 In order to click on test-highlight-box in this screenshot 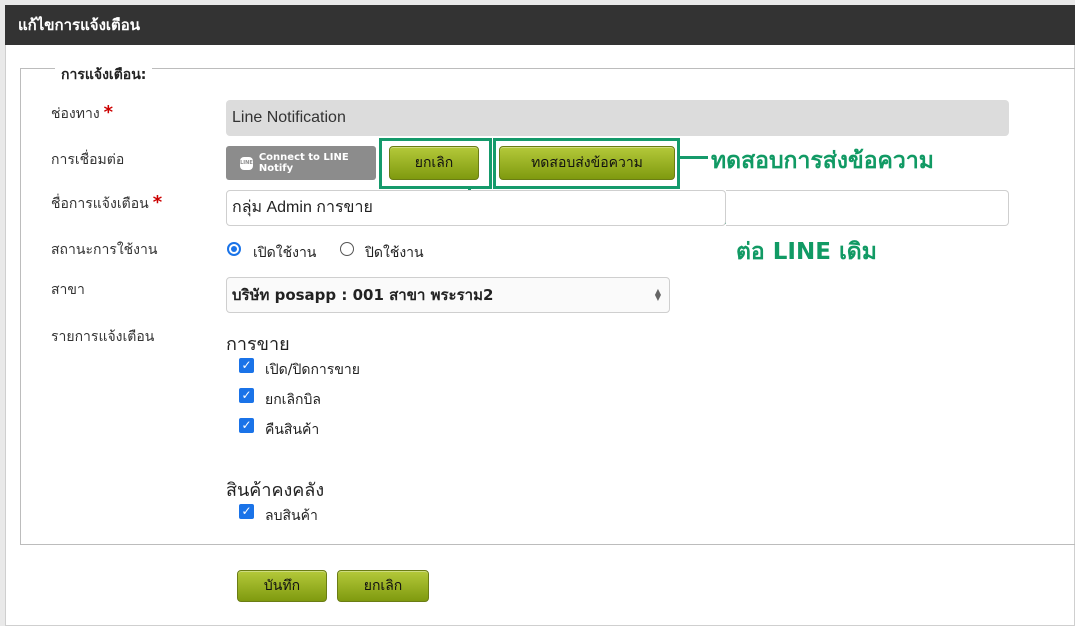, I will do `click(586, 163)`.